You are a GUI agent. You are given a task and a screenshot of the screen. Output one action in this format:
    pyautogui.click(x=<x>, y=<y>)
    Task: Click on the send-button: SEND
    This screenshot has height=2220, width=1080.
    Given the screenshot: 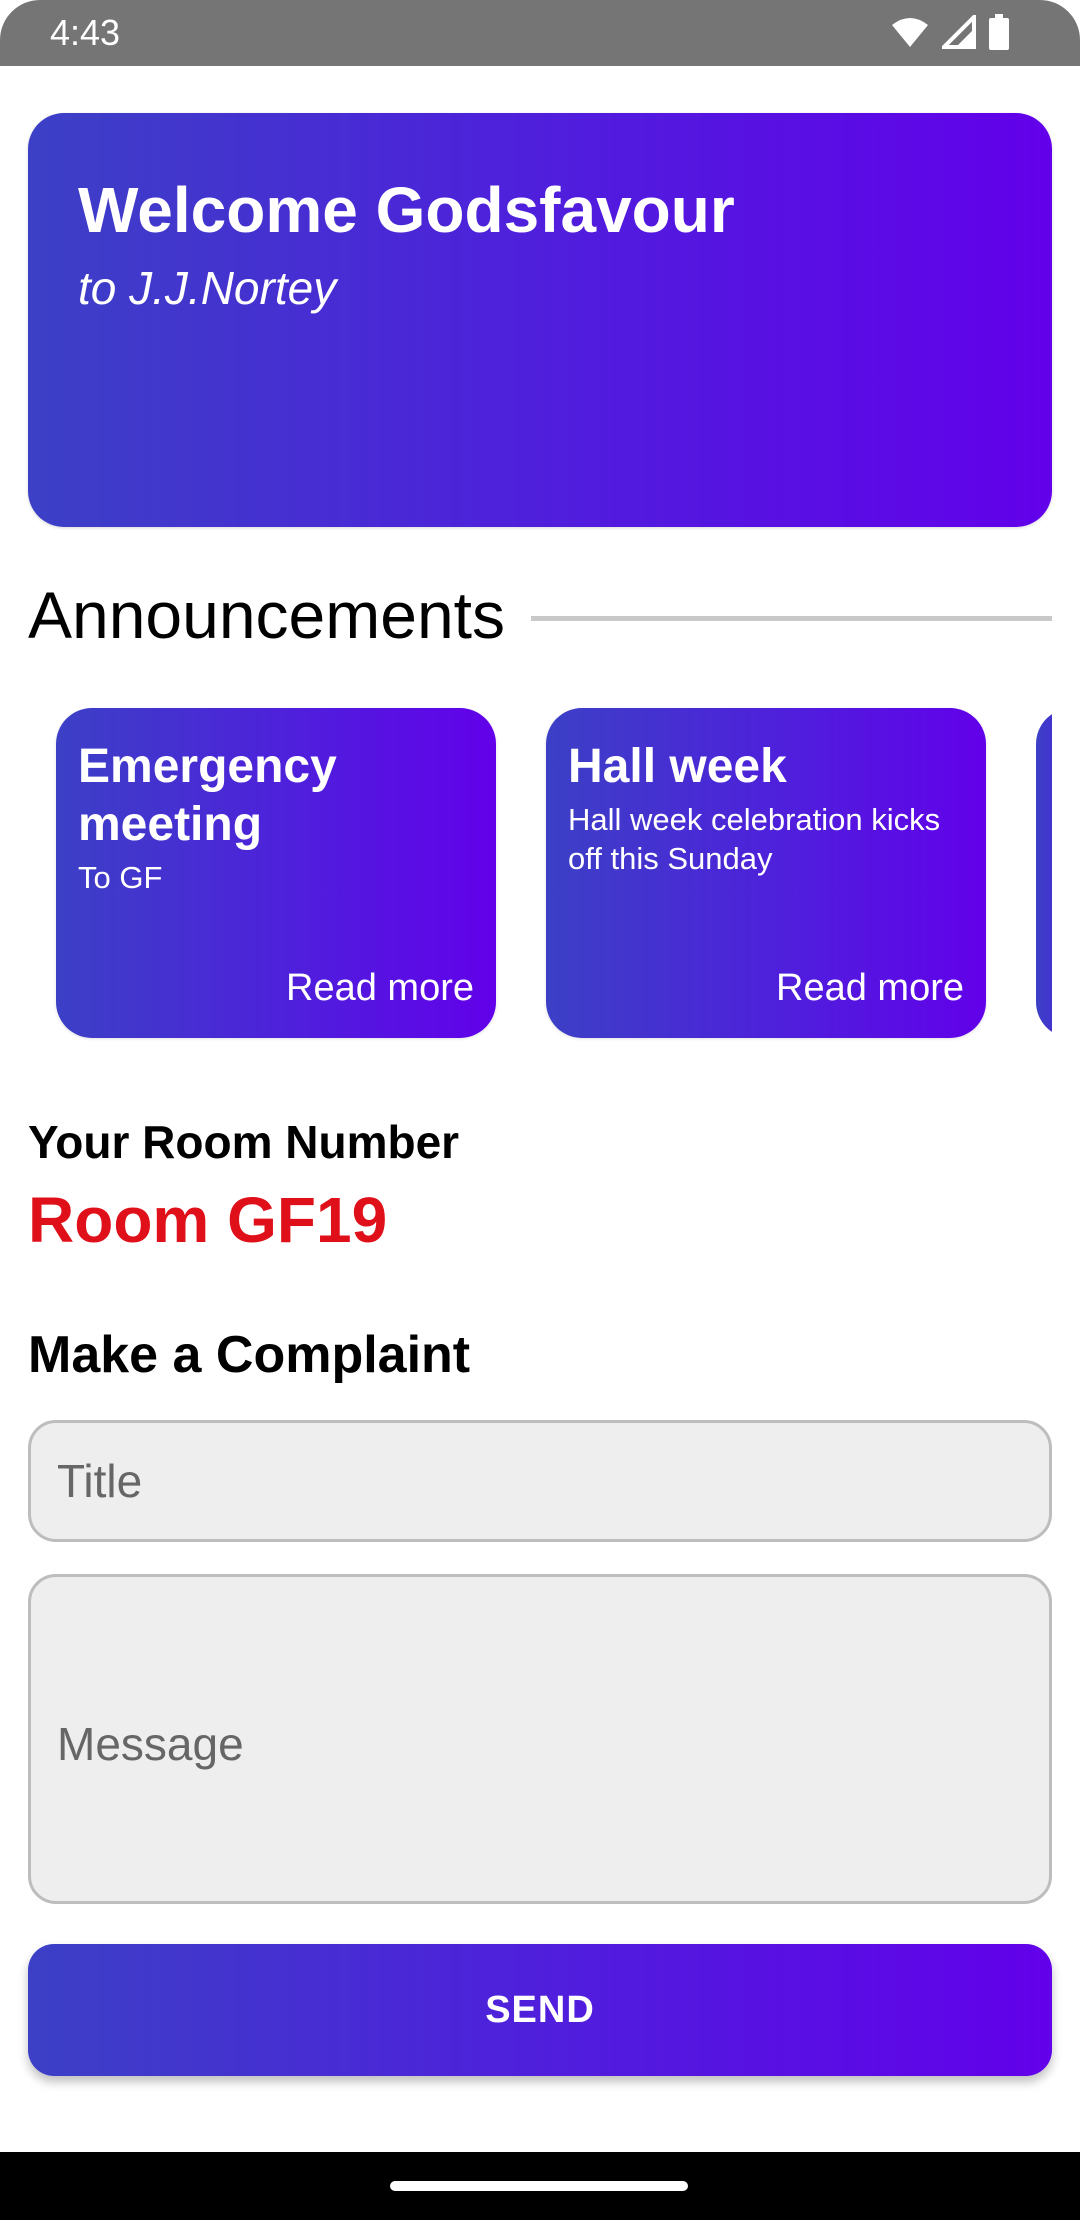 What is the action you would take?
    pyautogui.click(x=540, y=2010)
    